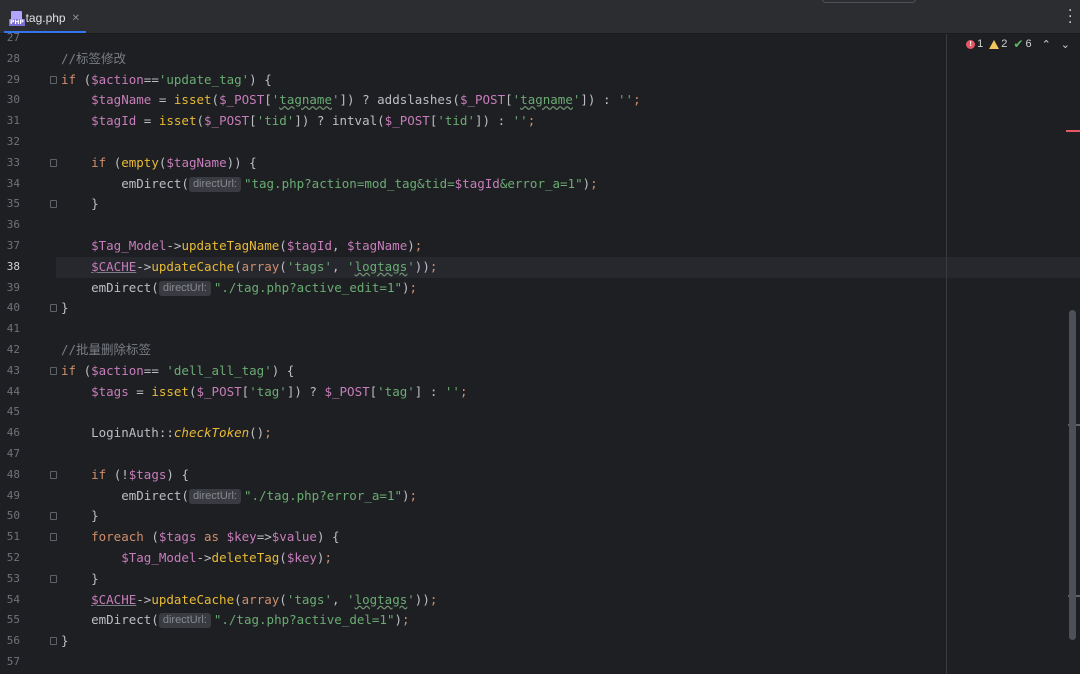 This screenshot has height=674, width=1080. What do you see at coordinates (1070, 17) in the screenshot?
I see `more-options-icon: · · ·` at bounding box center [1070, 17].